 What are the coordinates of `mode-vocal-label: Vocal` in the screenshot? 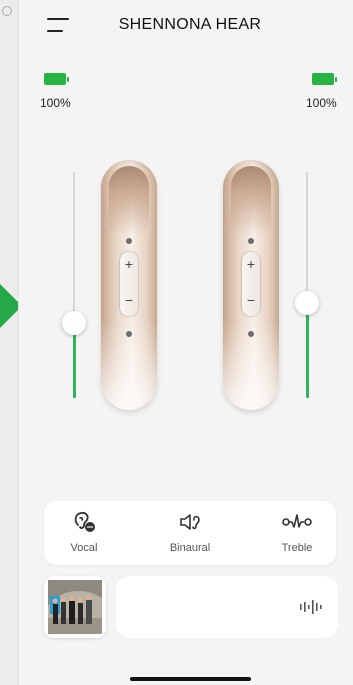 It's located at (84, 548).